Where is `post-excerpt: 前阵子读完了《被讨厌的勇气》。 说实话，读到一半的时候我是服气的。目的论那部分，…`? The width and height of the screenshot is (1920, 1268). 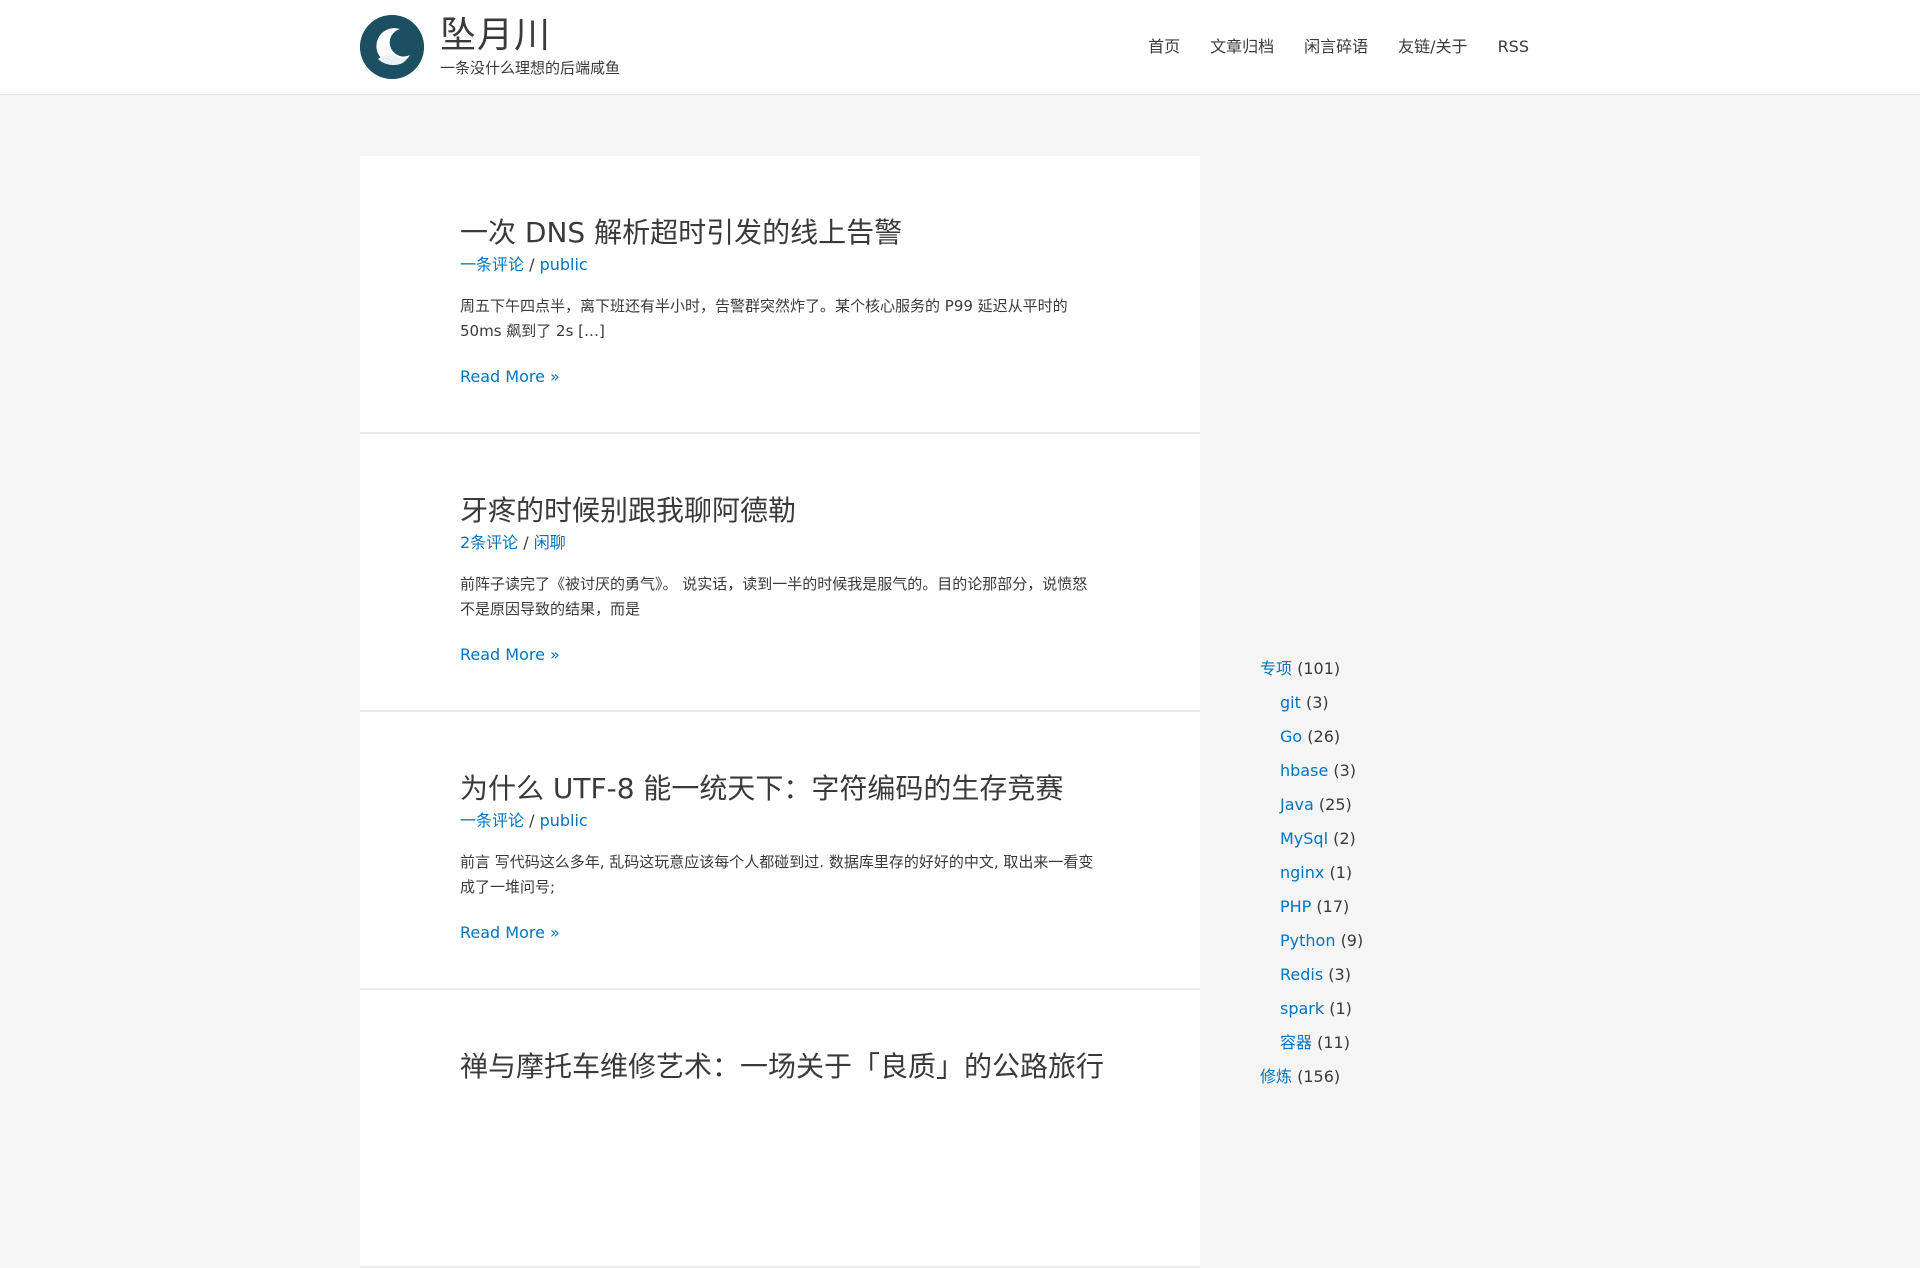
post-excerpt: 前阵子读完了《被讨厌的勇气》。 说实话，读到一半的时候我是服气的。目的论那部分，… is located at coordinates (774, 596).